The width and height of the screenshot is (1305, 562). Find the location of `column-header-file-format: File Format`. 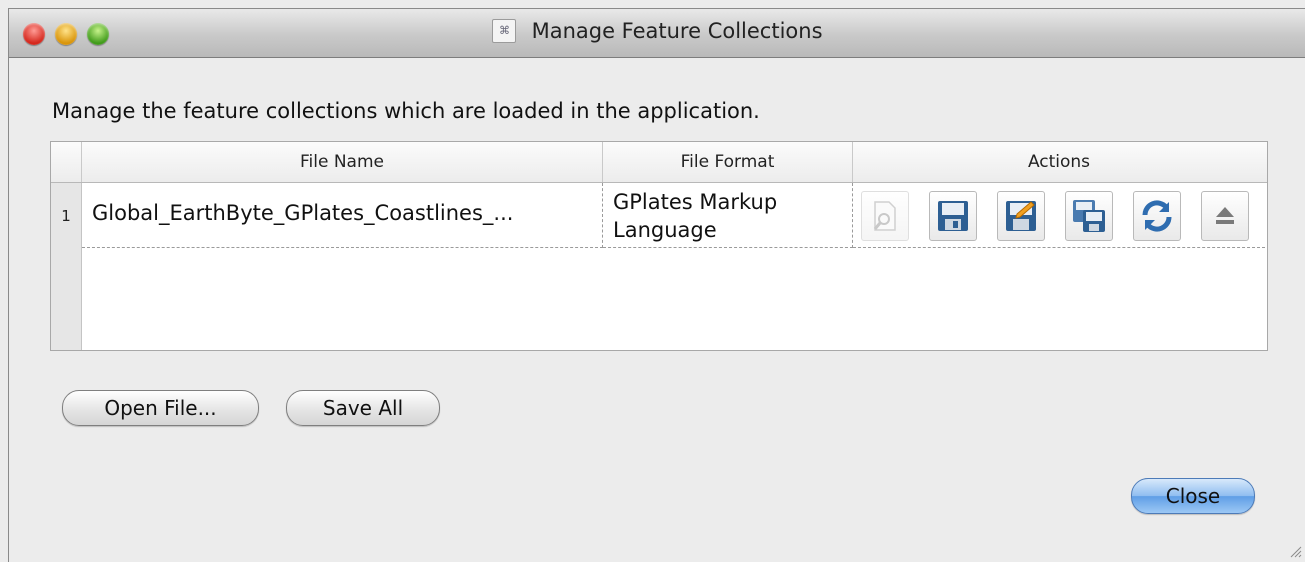

column-header-file-format: File Format is located at coordinates (728, 162).